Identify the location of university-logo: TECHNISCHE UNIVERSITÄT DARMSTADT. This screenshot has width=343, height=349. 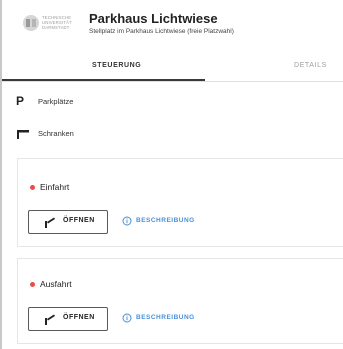
(50, 23).